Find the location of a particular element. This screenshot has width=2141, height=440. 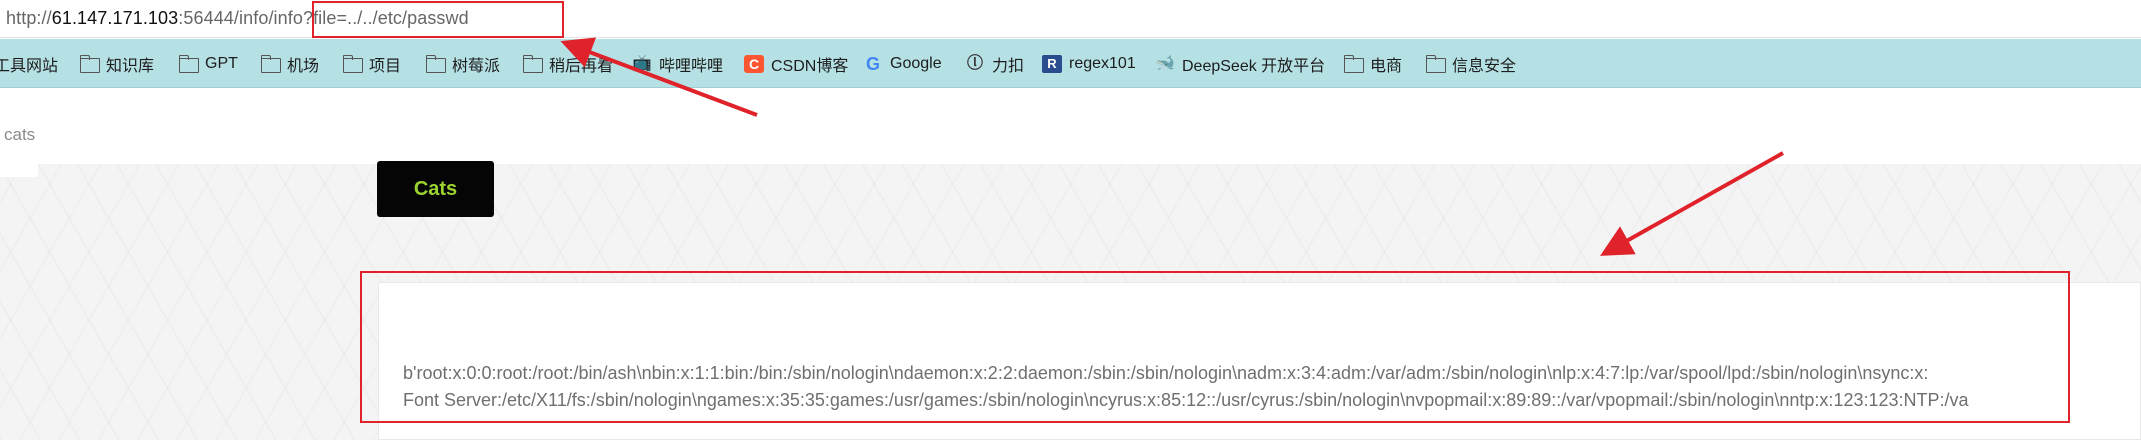

bookmark-bilibili: 📺 哔哩哔哩 is located at coordinates (677, 64).